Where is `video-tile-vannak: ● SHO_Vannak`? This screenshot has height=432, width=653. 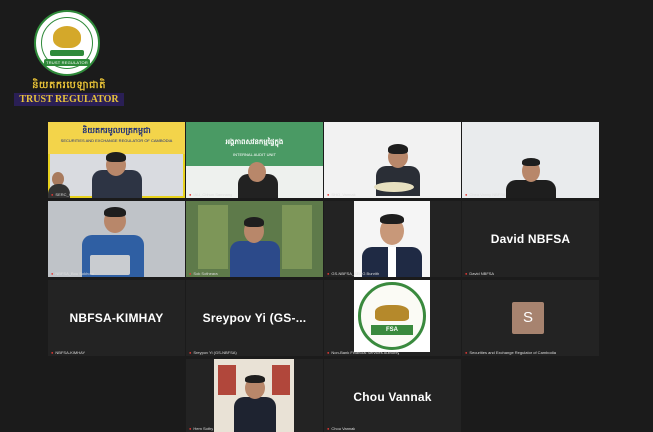
video-tile-vannak: ● SHO_Vannak is located at coordinates (392, 160).